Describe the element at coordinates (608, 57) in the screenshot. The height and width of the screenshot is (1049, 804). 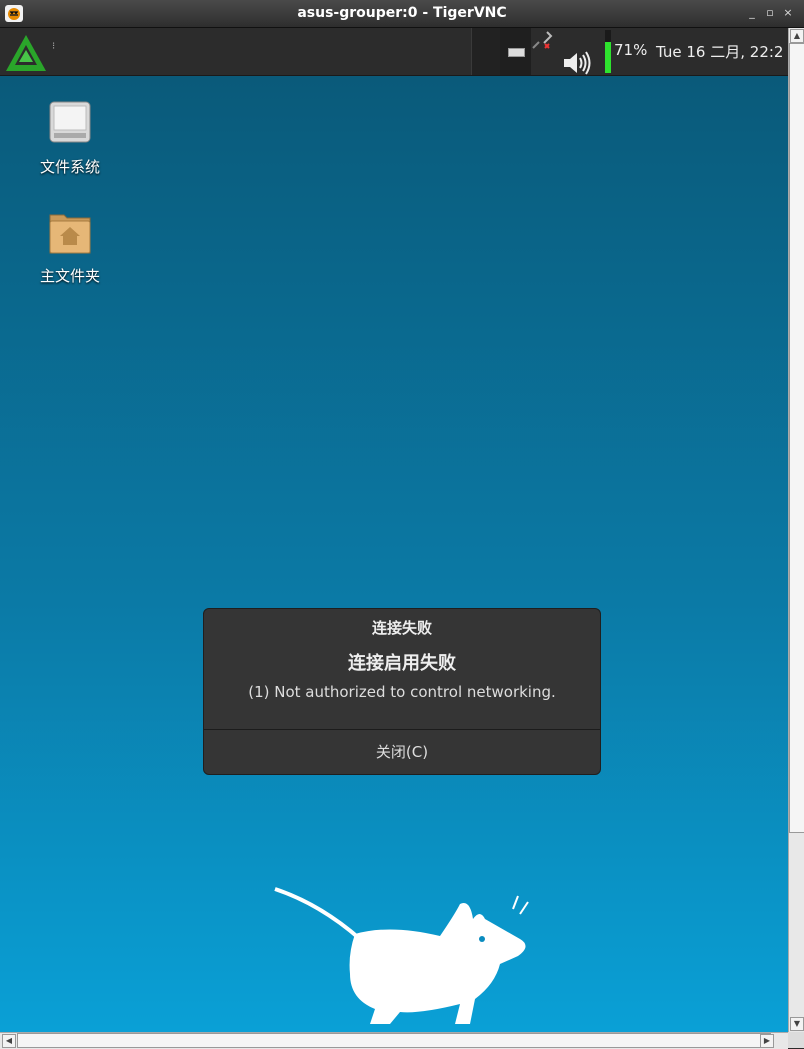
I see `battery-fill` at that location.